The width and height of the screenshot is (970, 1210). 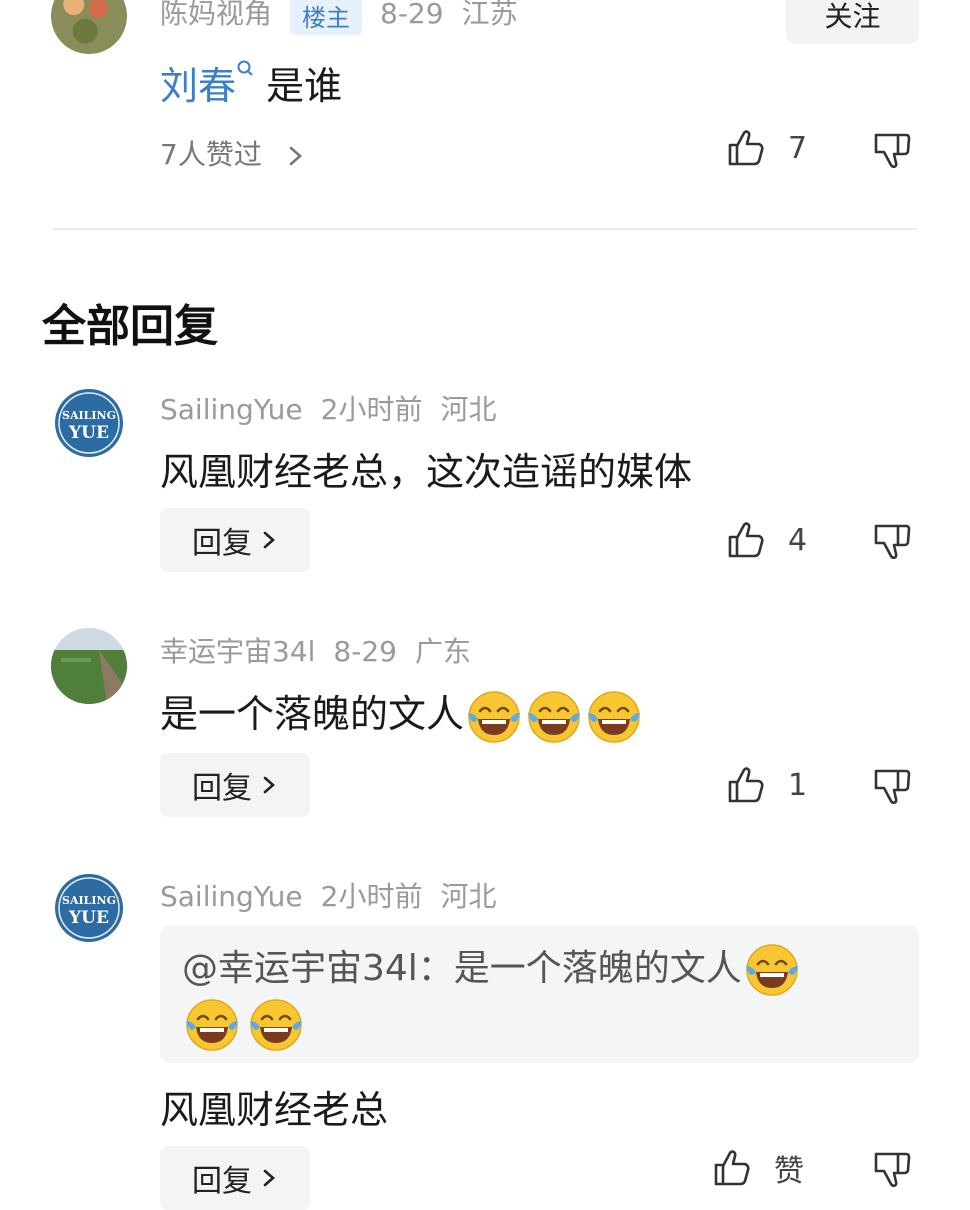 I want to click on op-like-button: 7, so click(x=766, y=148).